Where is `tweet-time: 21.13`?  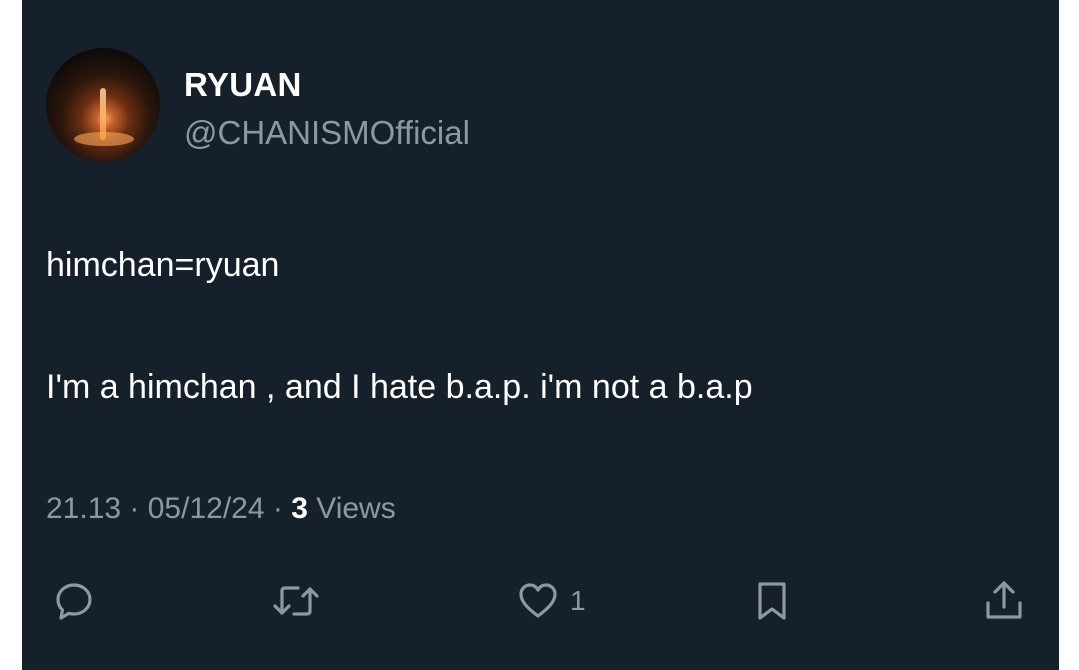 tweet-time: 21.13 is located at coordinates (83, 508).